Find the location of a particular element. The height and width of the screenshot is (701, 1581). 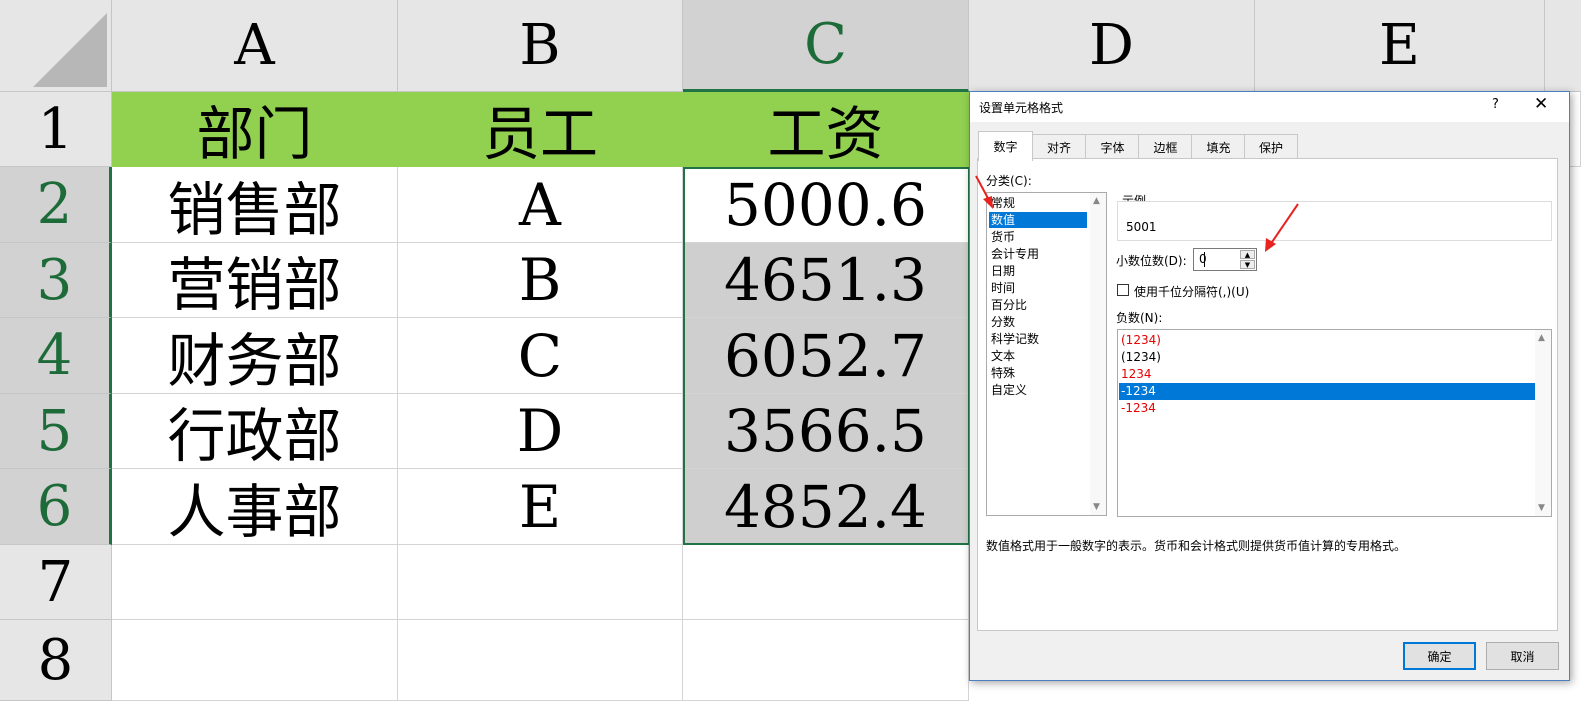

tab-number: 数字 is located at coordinates (1005, 146).